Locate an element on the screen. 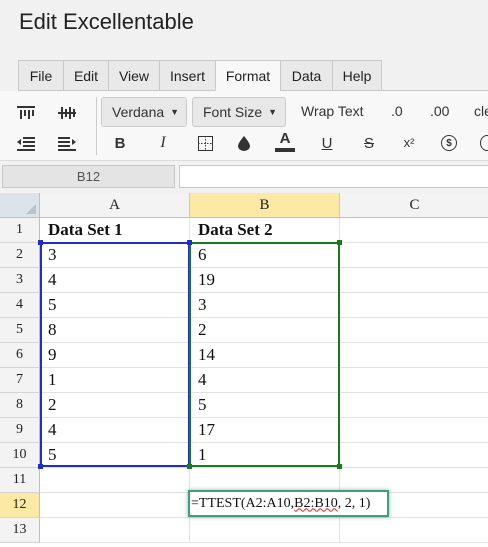 Image resolution: width=488 pixels, height=547 pixels. cell-a2: 3 is located at coordinates (115, 255).